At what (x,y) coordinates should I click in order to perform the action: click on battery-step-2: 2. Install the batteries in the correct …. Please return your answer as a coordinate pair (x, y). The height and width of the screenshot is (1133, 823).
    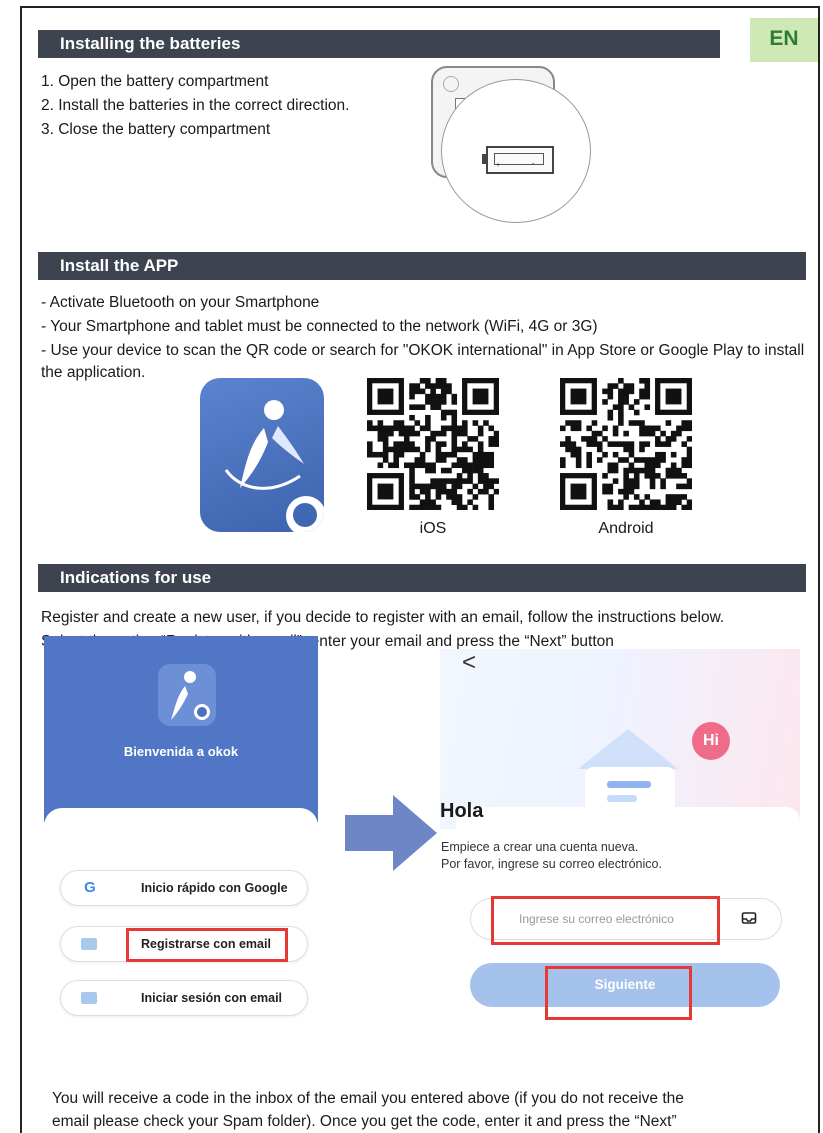
    Looking at the image, I should click on (195, 105).